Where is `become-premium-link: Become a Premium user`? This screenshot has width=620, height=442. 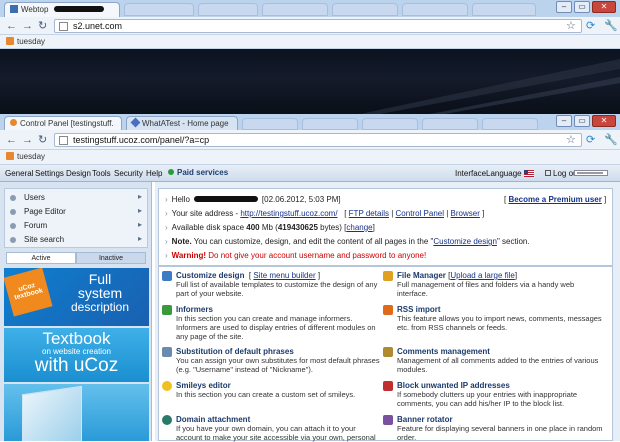
become-premium-link: Become a Premium user is located at coordinates (554, 199).